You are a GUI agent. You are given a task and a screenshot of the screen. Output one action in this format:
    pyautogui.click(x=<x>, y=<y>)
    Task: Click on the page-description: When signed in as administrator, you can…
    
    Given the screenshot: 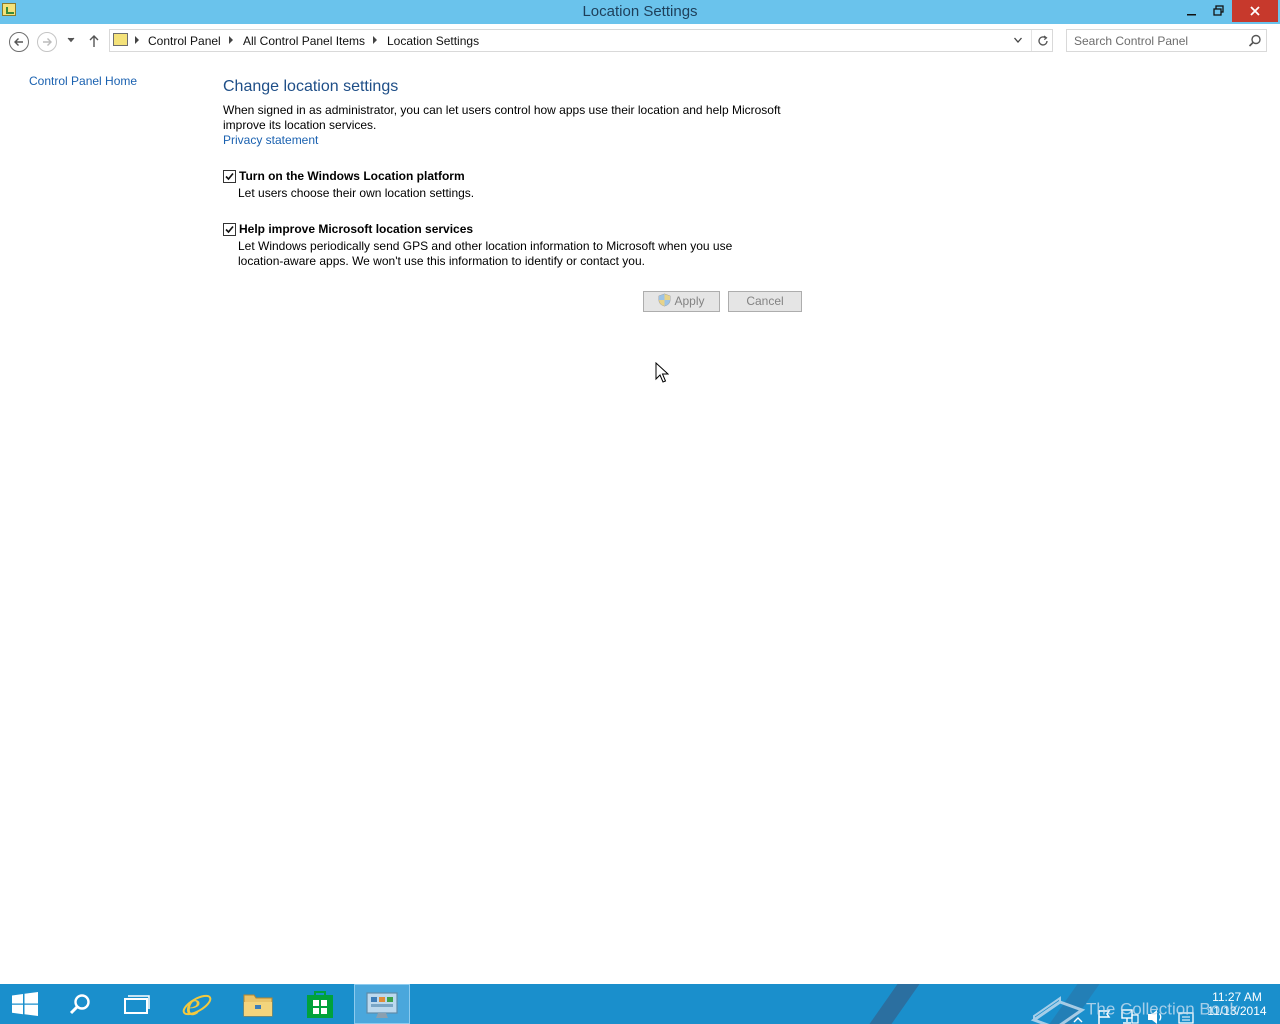 What is the action you would take?
    pyautogui.click(x=502, y=117)
    